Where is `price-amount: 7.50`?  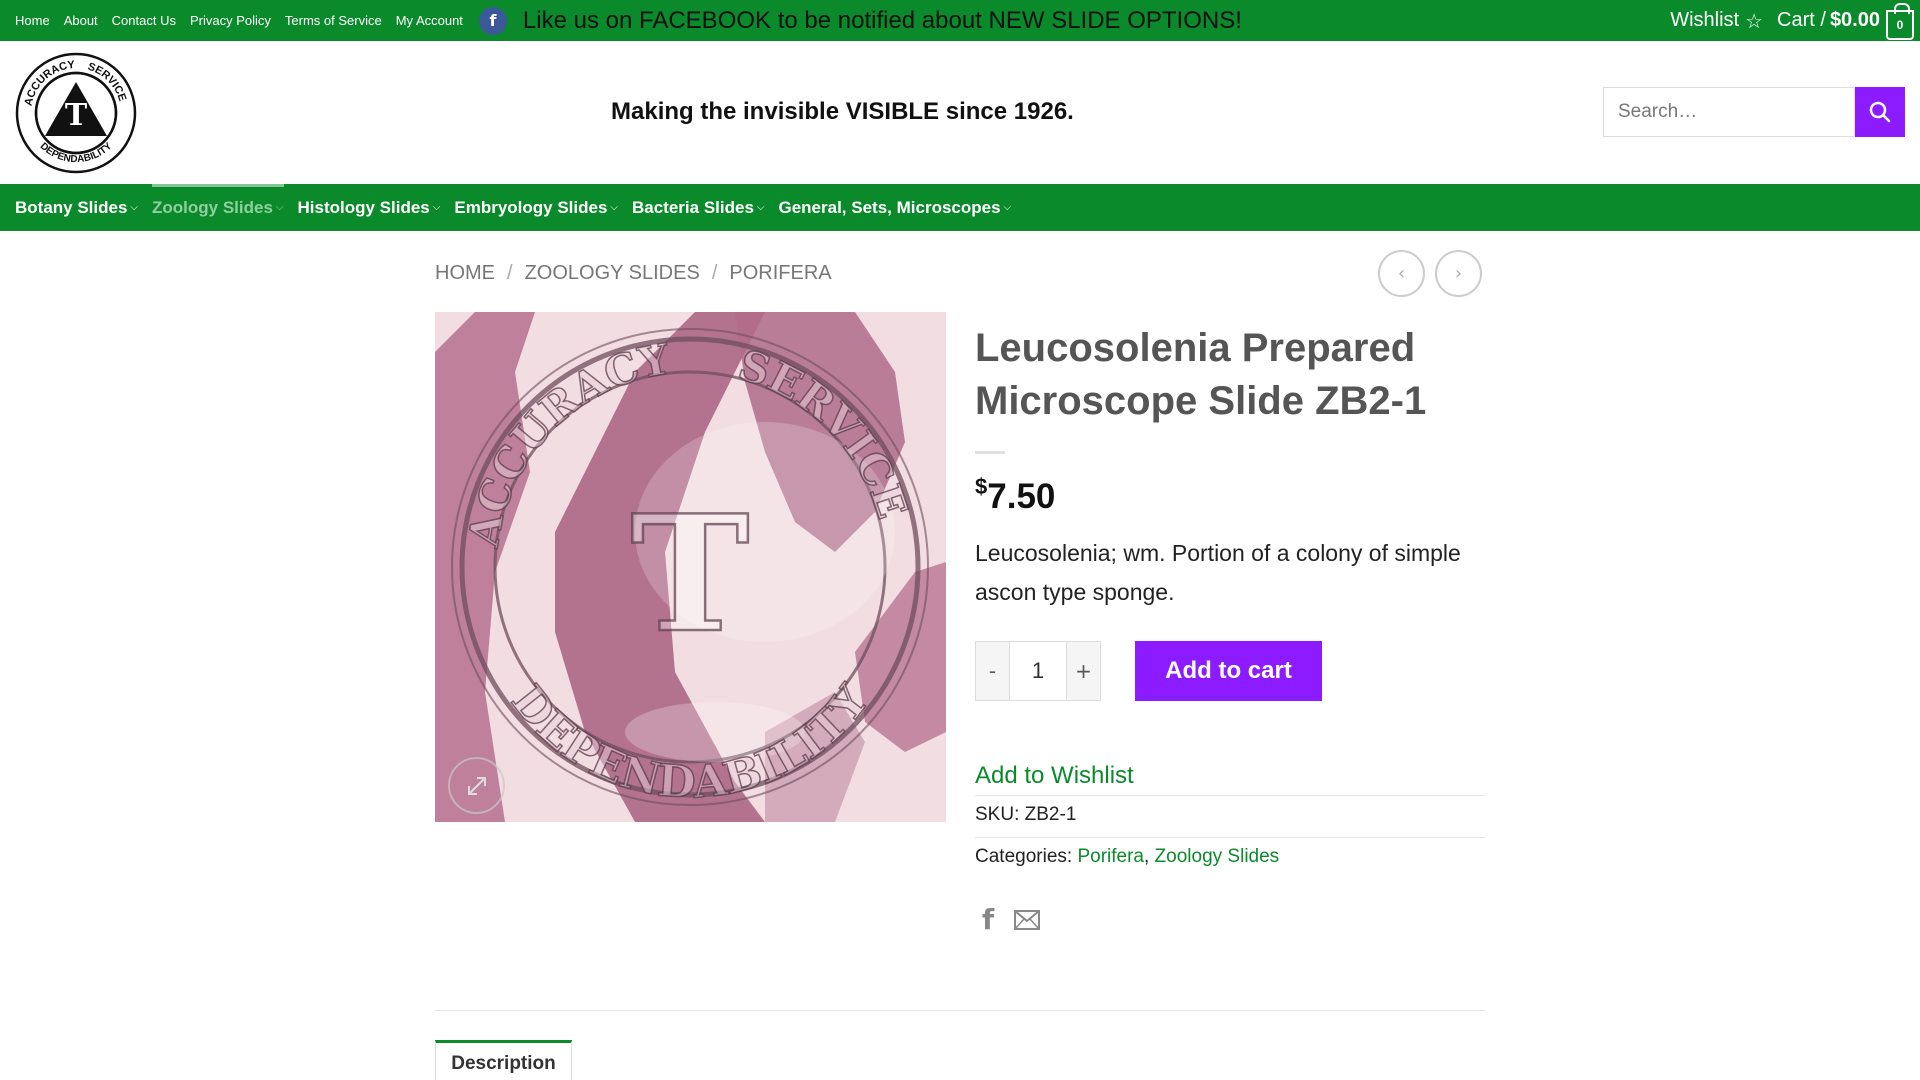 price-amount: 7.50 is located at coordinates (1021, 496).